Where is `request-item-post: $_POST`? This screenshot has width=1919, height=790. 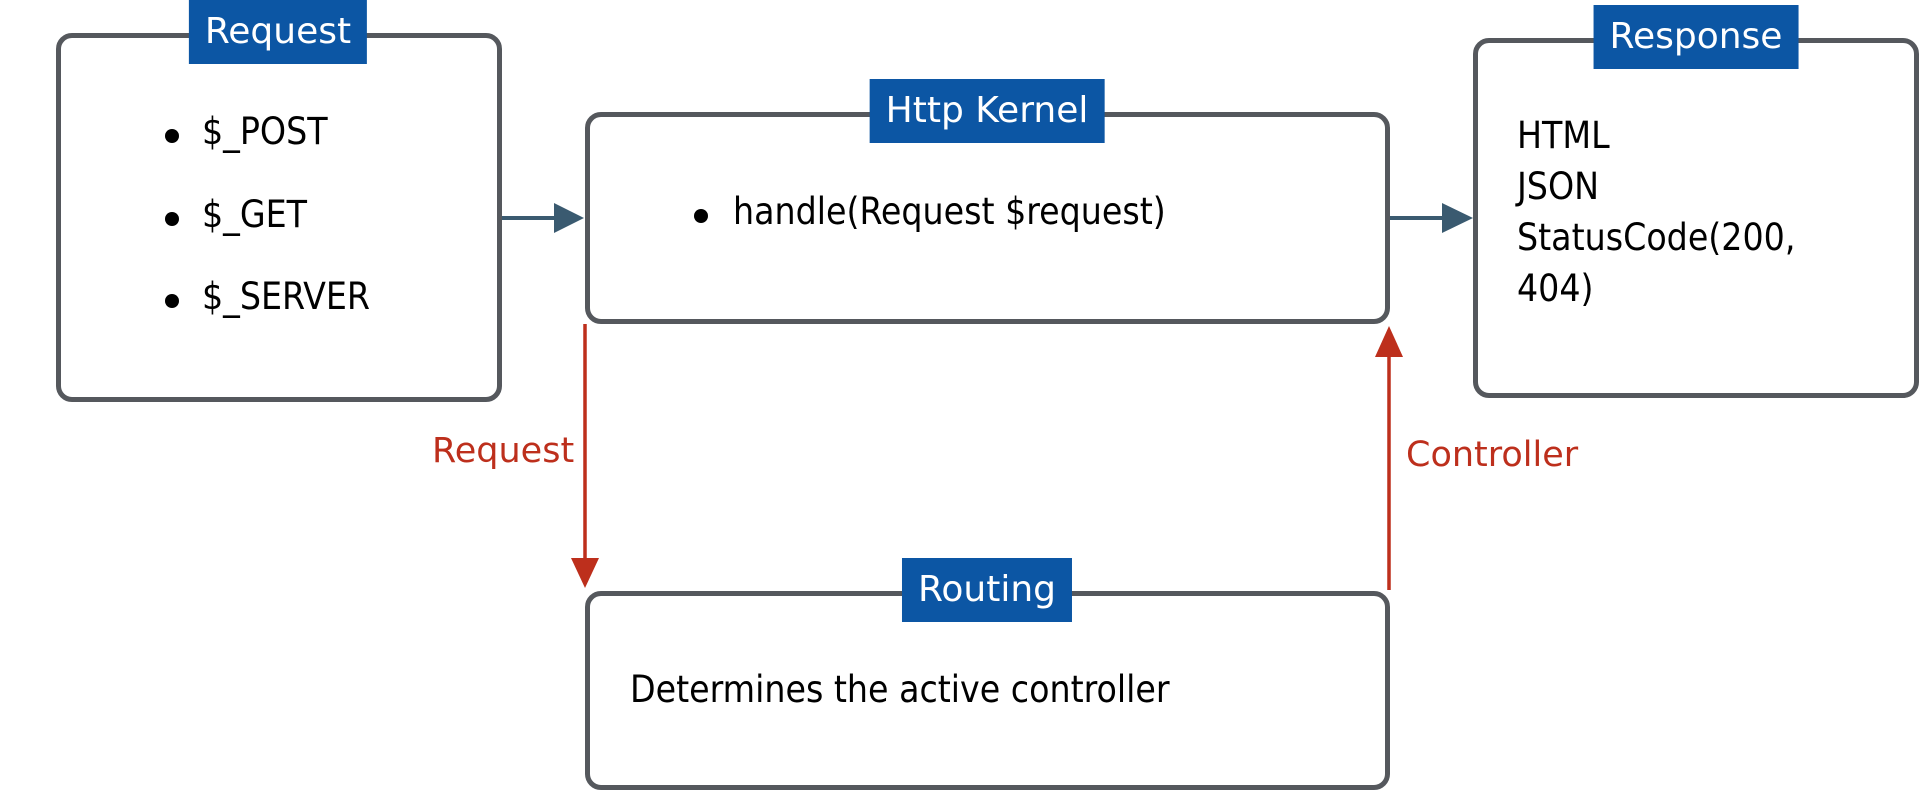 request-item-post: $_POST is located at coordinates (265, 131).